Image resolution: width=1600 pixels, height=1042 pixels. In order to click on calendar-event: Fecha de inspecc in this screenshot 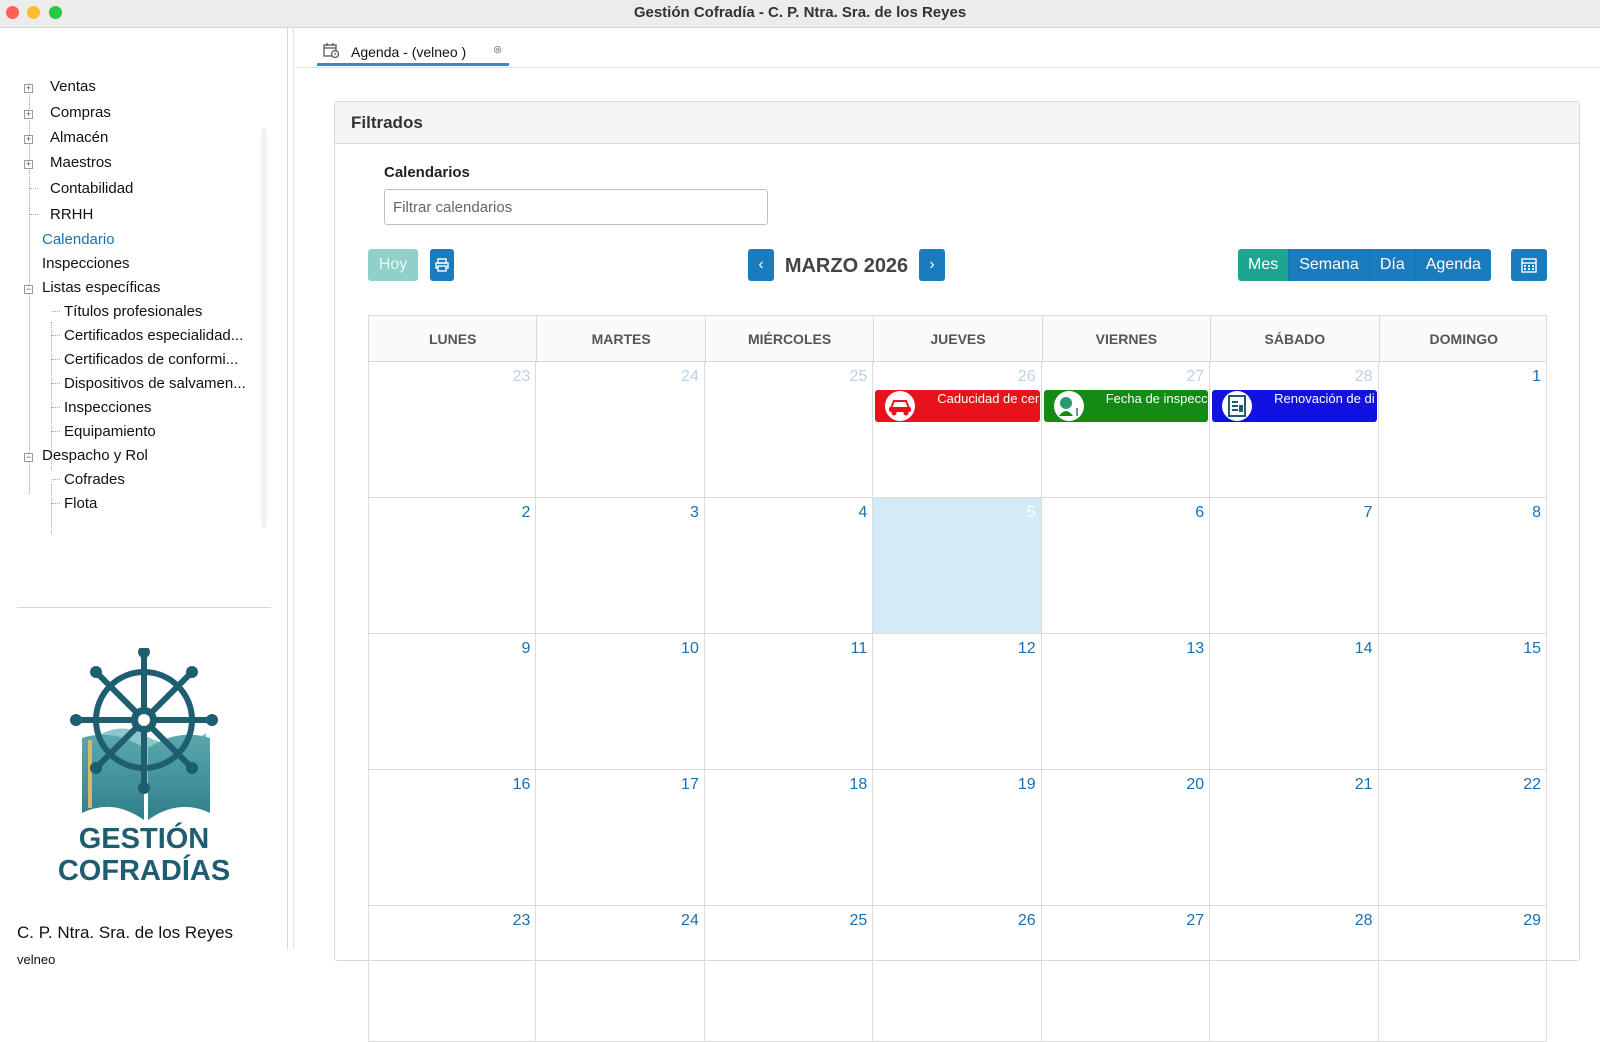, I will do `click(1126, 406)`.